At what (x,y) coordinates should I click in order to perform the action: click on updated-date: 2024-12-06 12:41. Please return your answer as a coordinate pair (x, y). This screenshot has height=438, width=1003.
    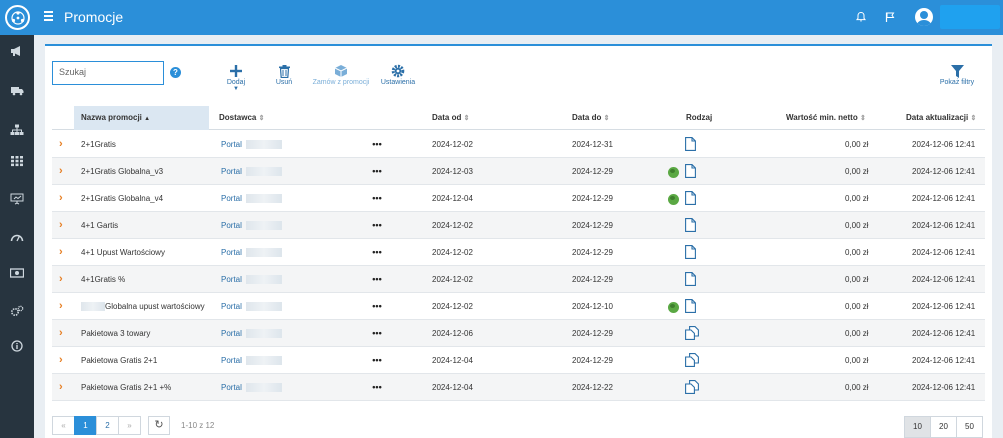
    Looking at the image, I should click on (944, 387).